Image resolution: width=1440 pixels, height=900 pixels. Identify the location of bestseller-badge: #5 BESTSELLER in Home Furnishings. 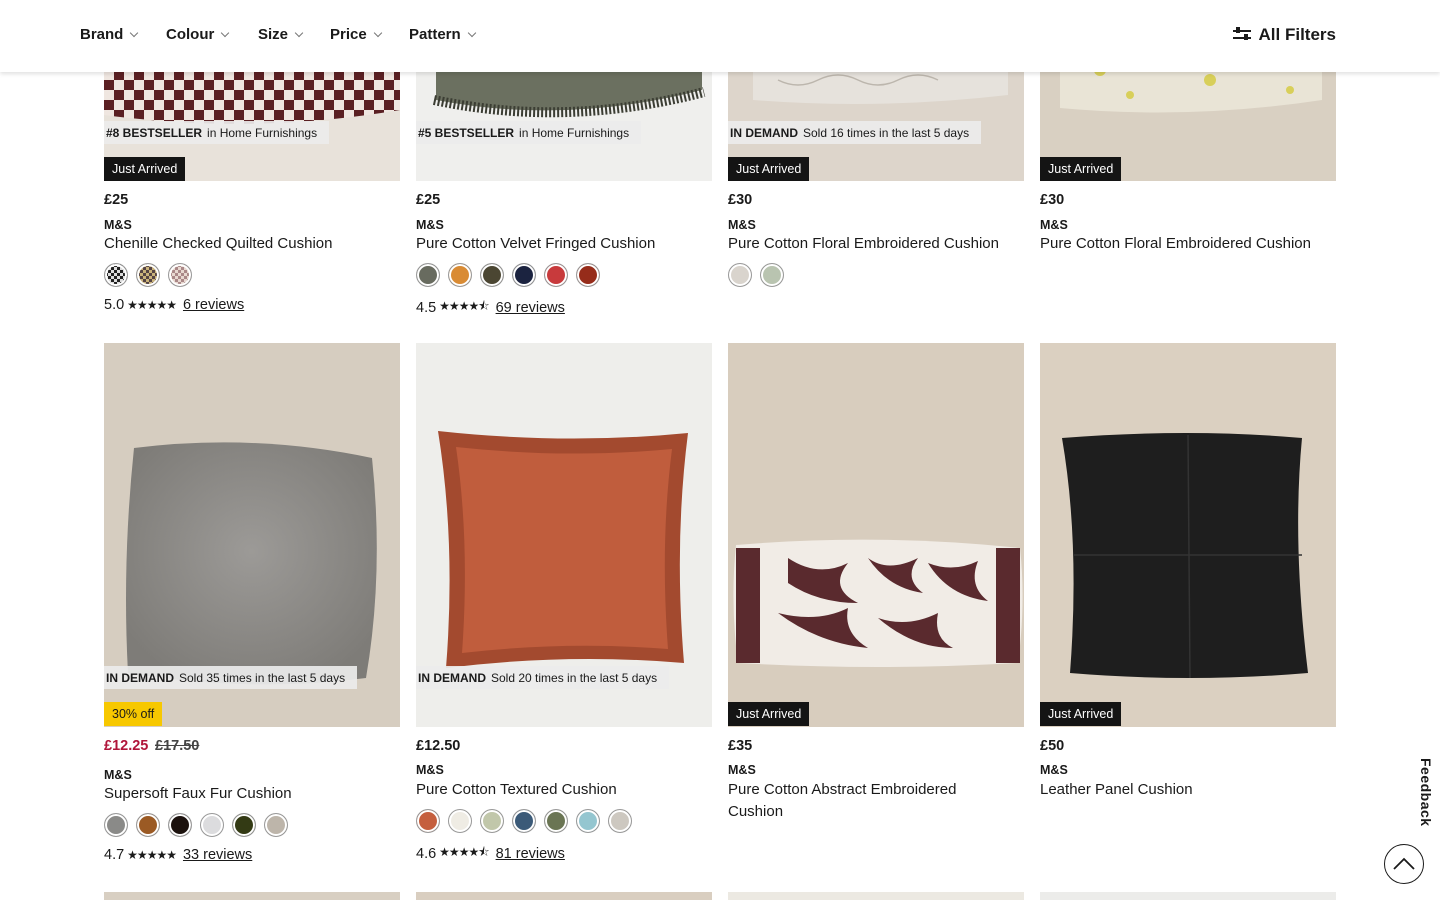
(529, 132).